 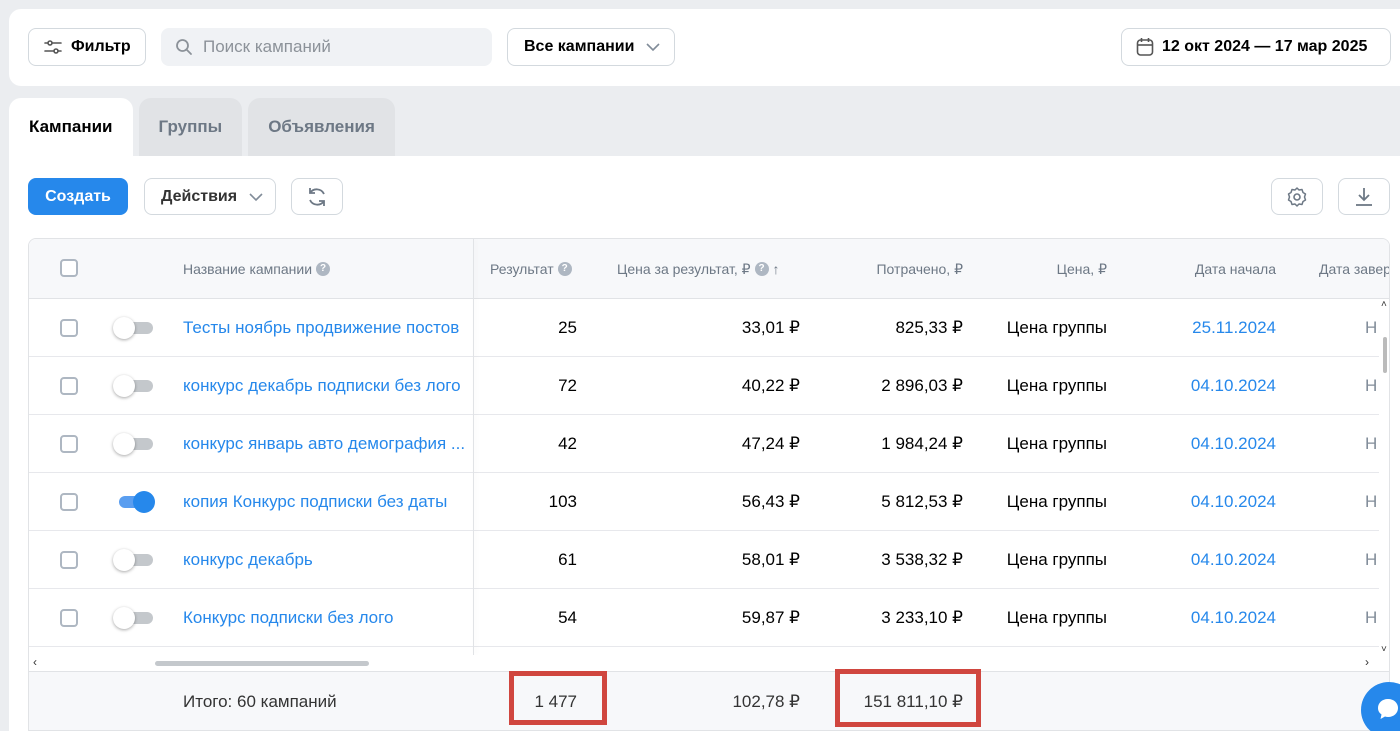 I want to click on cell-spent: 1 984,24 ₽, so click(x=922, y=443).